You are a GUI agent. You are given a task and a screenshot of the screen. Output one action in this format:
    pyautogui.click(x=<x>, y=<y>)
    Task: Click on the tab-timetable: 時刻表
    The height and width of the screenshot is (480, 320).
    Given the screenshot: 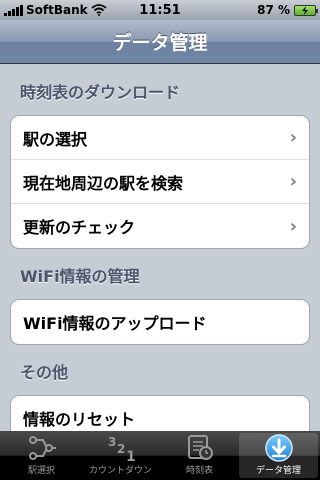 What is the action you would take?
    pyautogui.click(x=199, y=455)
    